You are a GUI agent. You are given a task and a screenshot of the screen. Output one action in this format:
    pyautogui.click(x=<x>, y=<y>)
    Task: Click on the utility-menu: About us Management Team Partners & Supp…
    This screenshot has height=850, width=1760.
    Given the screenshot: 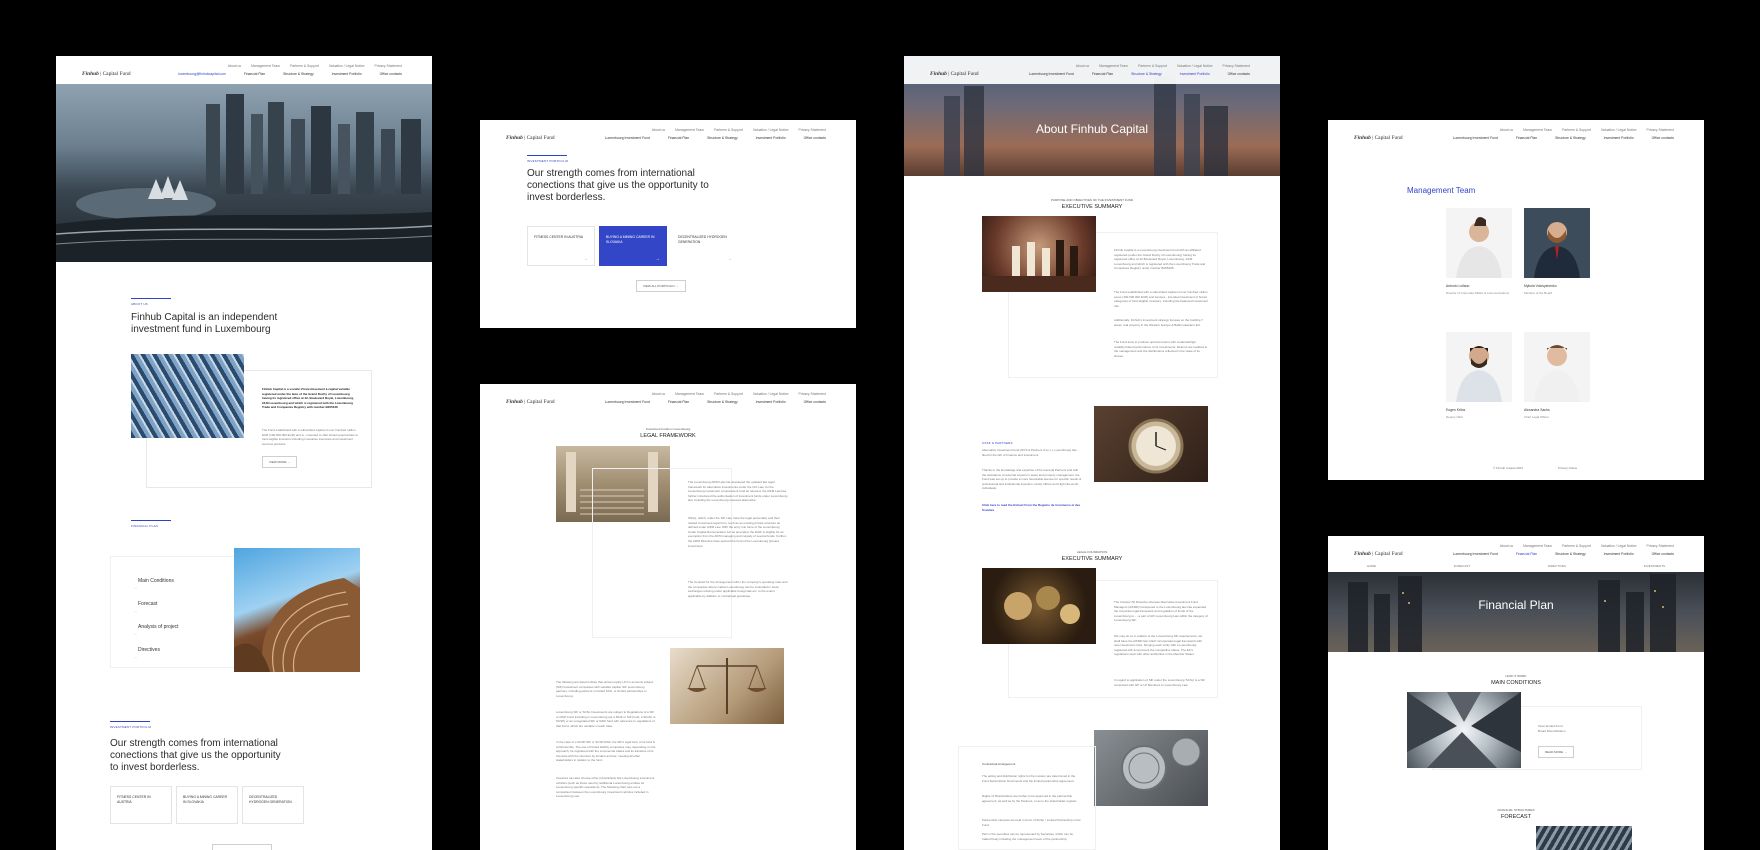 What is the action you would take?
    pyautogui.click(x=739, y=394)
    